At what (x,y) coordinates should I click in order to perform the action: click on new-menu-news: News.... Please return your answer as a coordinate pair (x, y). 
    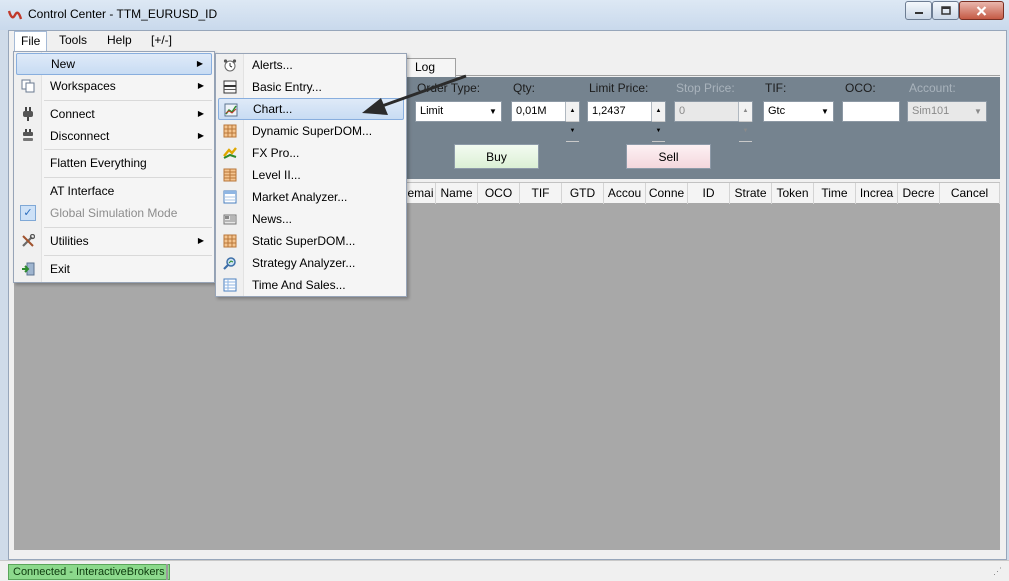
    Looking at the image, I should click on (311, 219).